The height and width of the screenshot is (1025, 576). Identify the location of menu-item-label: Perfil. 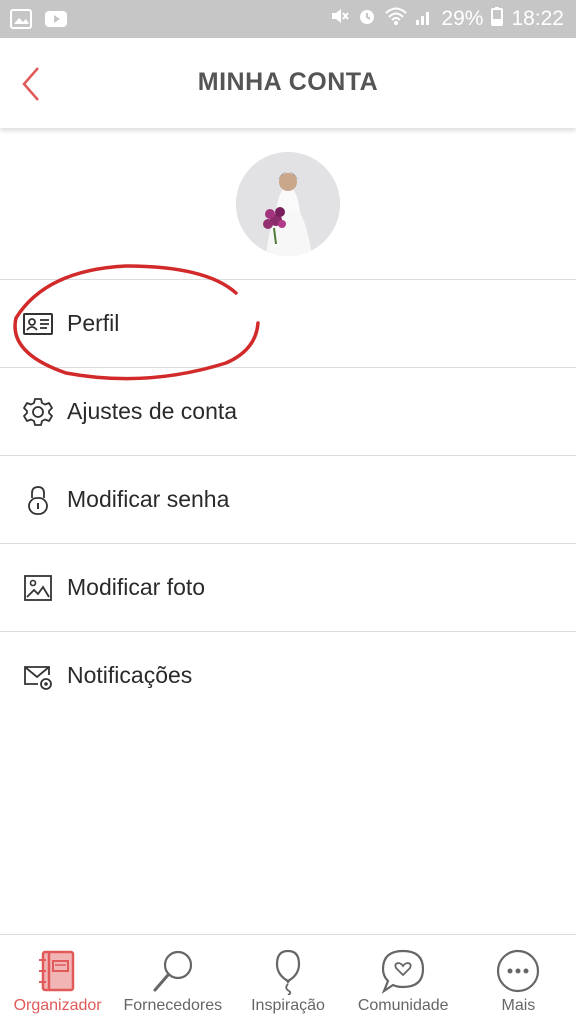
(93, 323).